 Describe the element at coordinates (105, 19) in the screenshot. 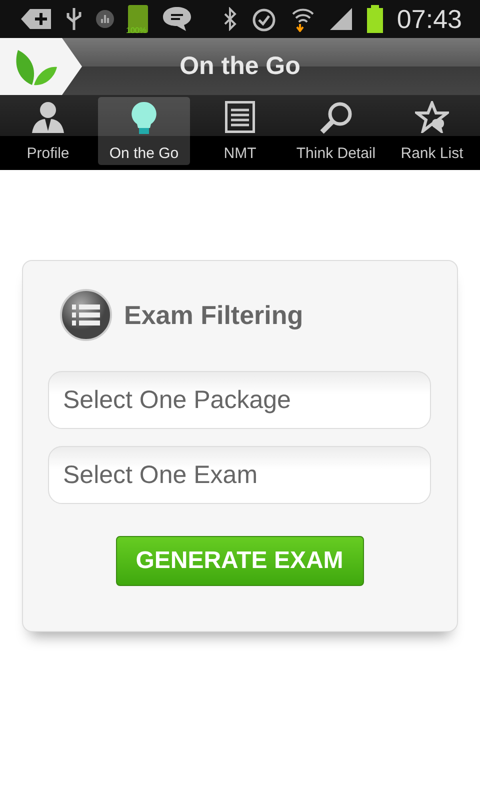

I see `chart-icon` at that location.